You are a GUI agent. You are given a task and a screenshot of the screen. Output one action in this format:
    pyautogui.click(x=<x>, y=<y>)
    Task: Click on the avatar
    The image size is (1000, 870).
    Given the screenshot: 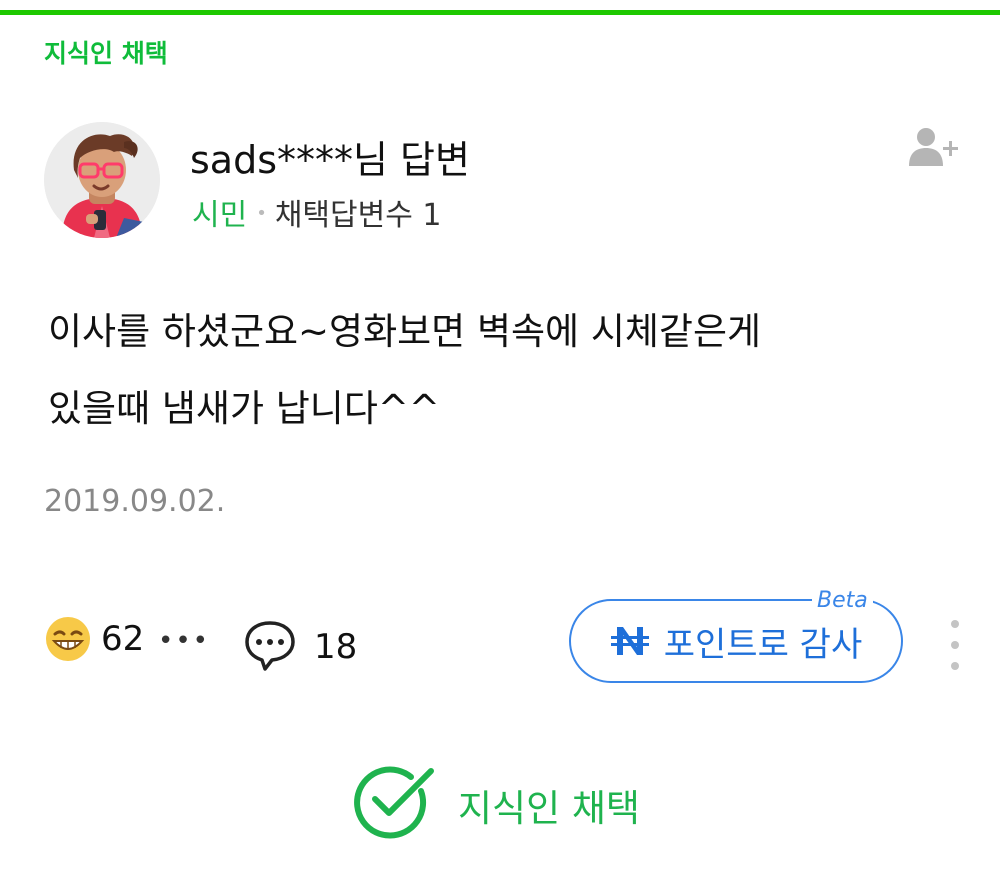 What is the action you would take?
    pyautogui.click(x=102, y=180)
    